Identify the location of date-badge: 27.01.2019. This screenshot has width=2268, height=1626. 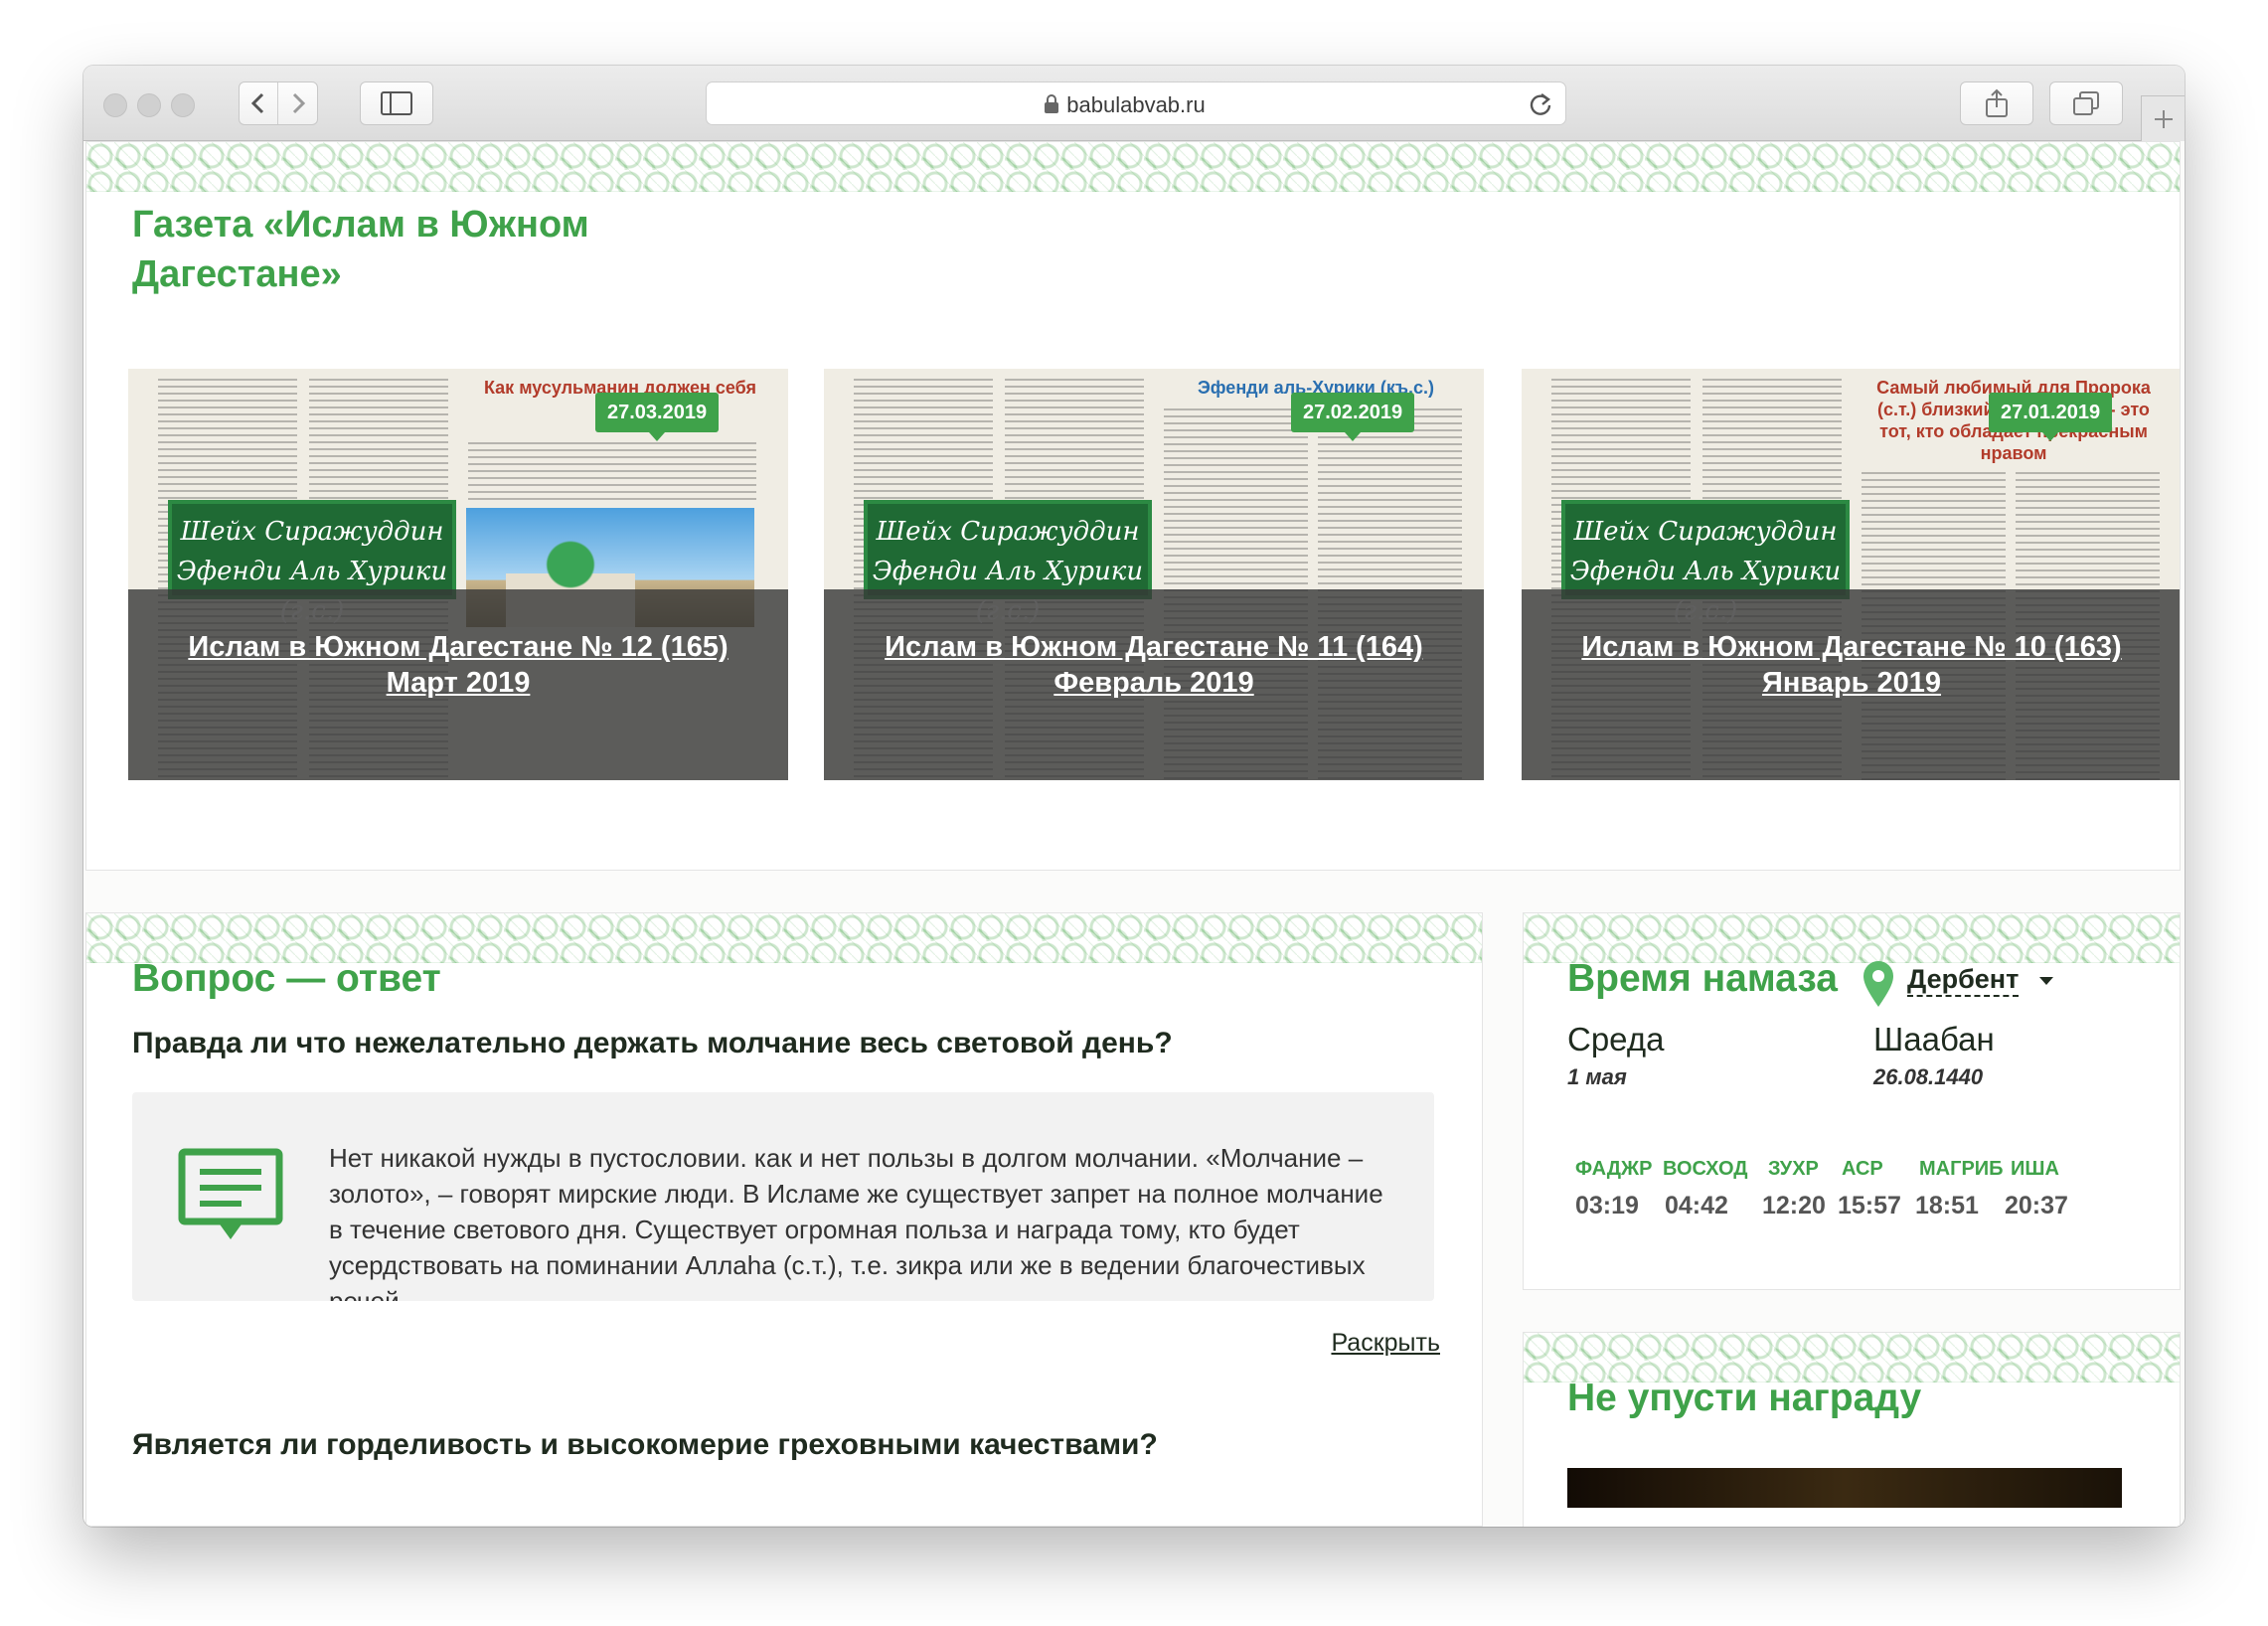
(2051, 417).